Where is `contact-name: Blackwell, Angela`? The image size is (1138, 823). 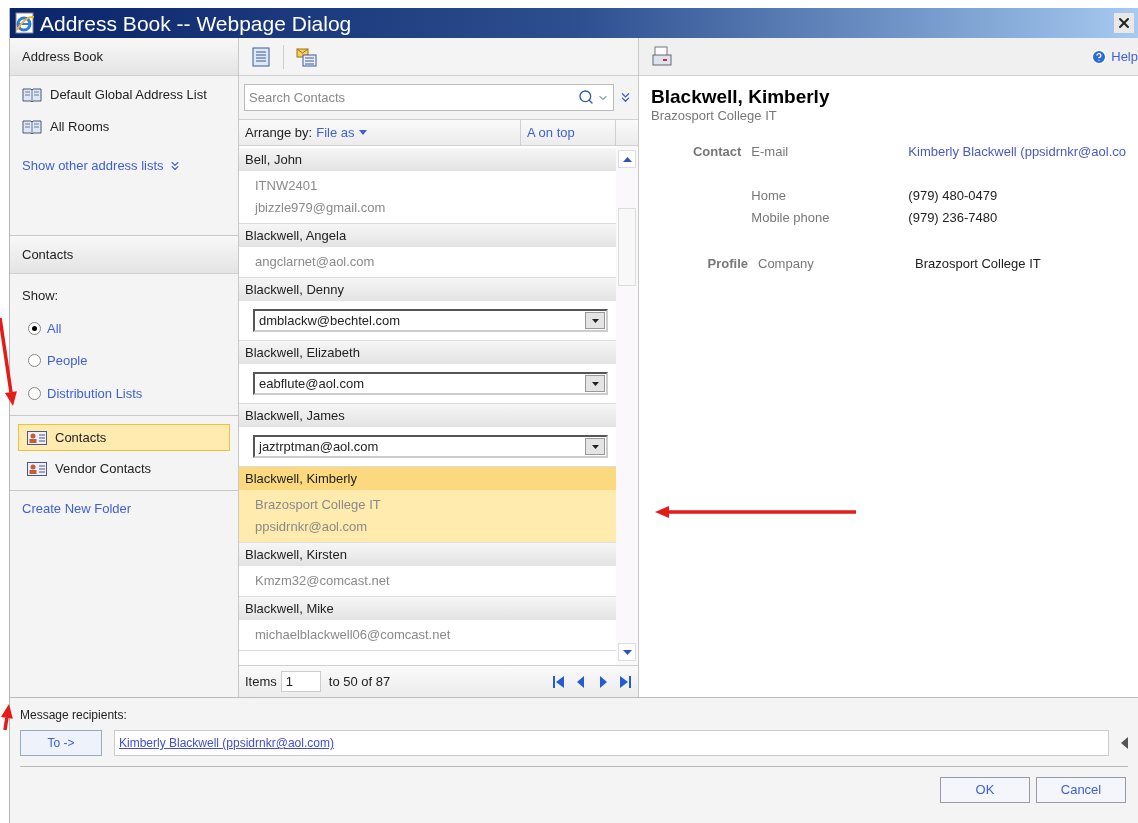 contact-name: Blackwell, Angela is located at coordinates (427, 235).